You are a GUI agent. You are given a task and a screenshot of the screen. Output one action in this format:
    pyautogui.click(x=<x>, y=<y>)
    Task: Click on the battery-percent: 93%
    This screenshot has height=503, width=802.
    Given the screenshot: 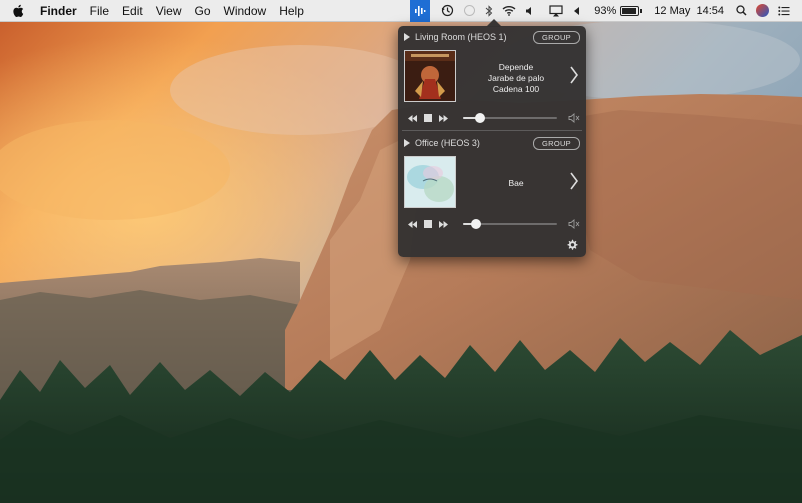 What is the action you would take?
    pyautogui.click(x=605, y=10)
    